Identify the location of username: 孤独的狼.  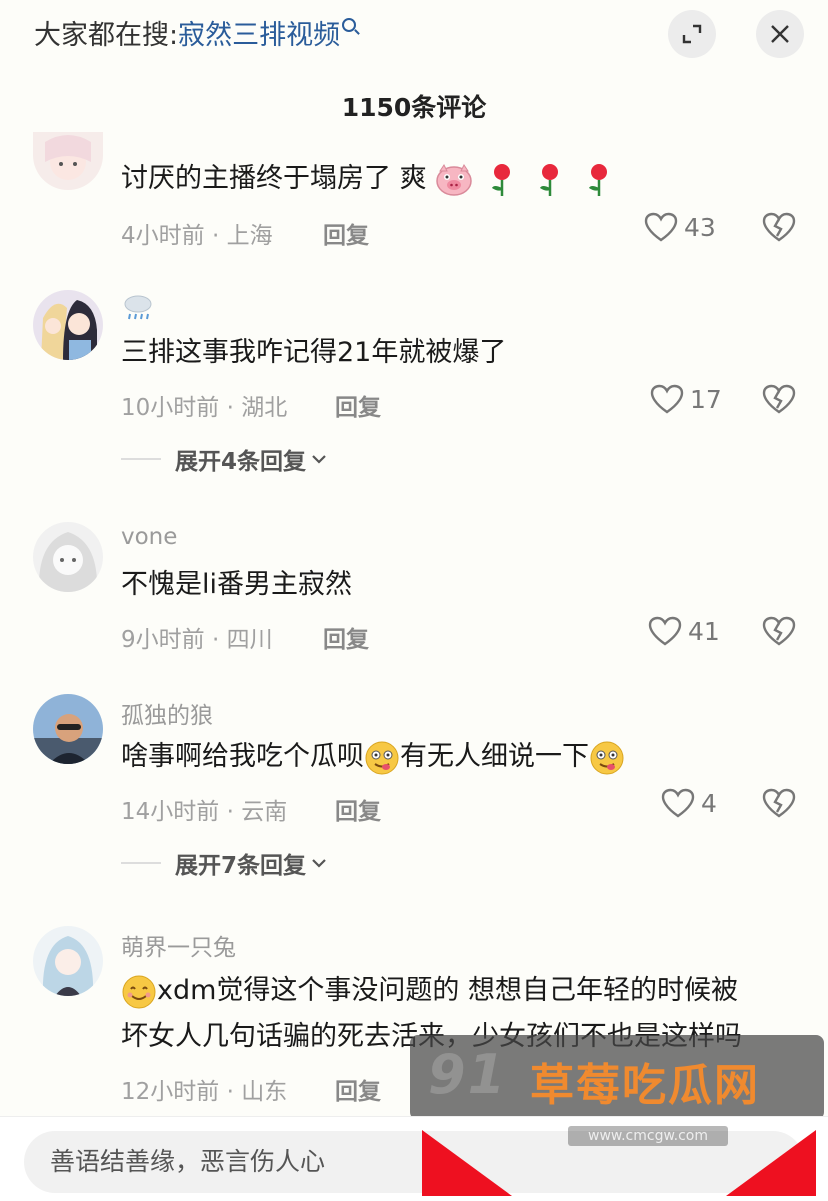
(167, 713).